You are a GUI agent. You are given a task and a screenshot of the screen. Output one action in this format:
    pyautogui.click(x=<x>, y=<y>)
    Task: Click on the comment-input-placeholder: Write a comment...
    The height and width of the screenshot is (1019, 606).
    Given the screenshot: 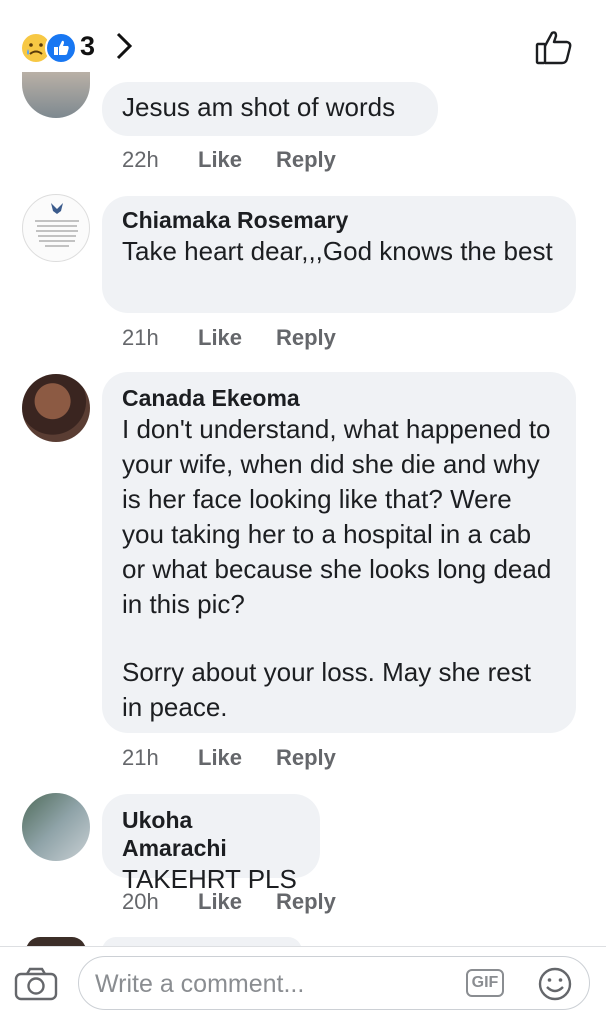 What is the action you would take?
    pyautogui.click(x=200, y=984)
    